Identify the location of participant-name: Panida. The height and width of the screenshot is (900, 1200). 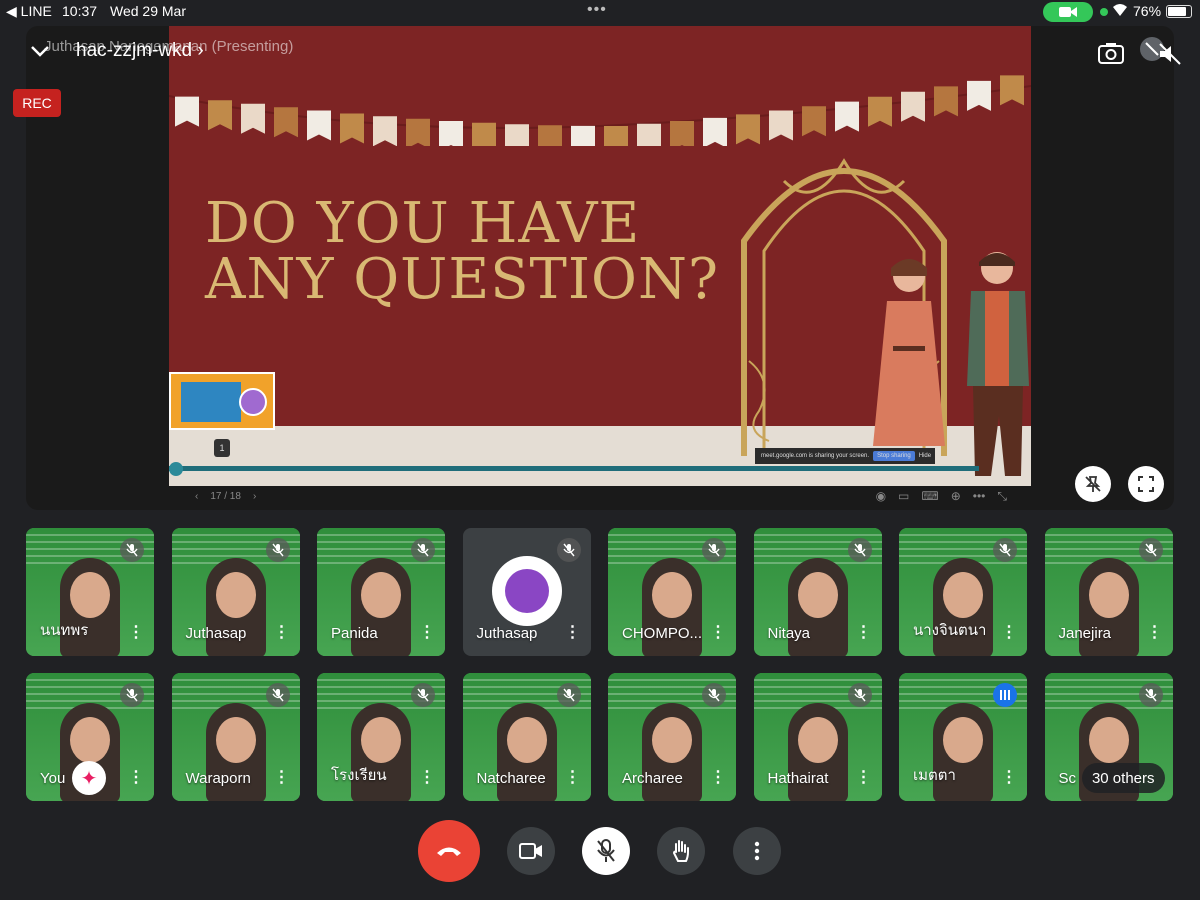
(354, 633).